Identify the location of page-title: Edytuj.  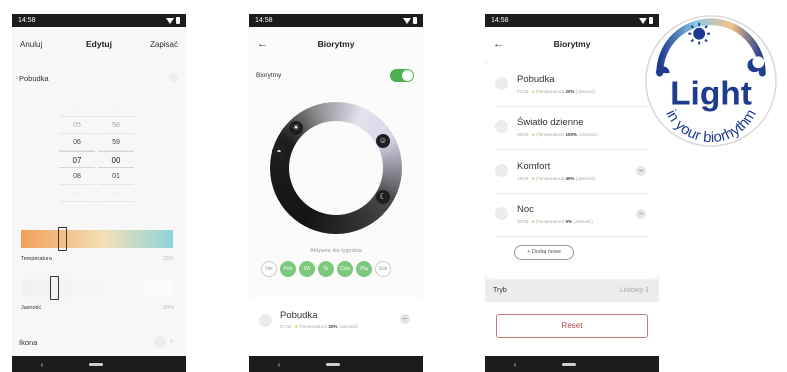
(99, 44).